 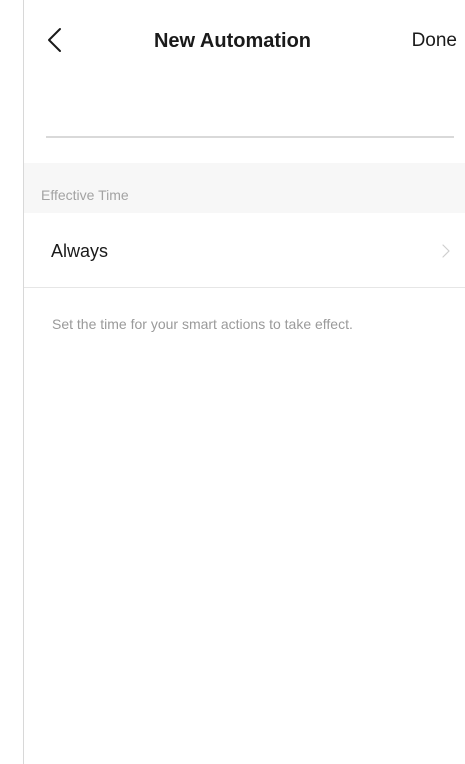 I want to click on navigation-bar: New Automation Done, so click(x=232, y=40).